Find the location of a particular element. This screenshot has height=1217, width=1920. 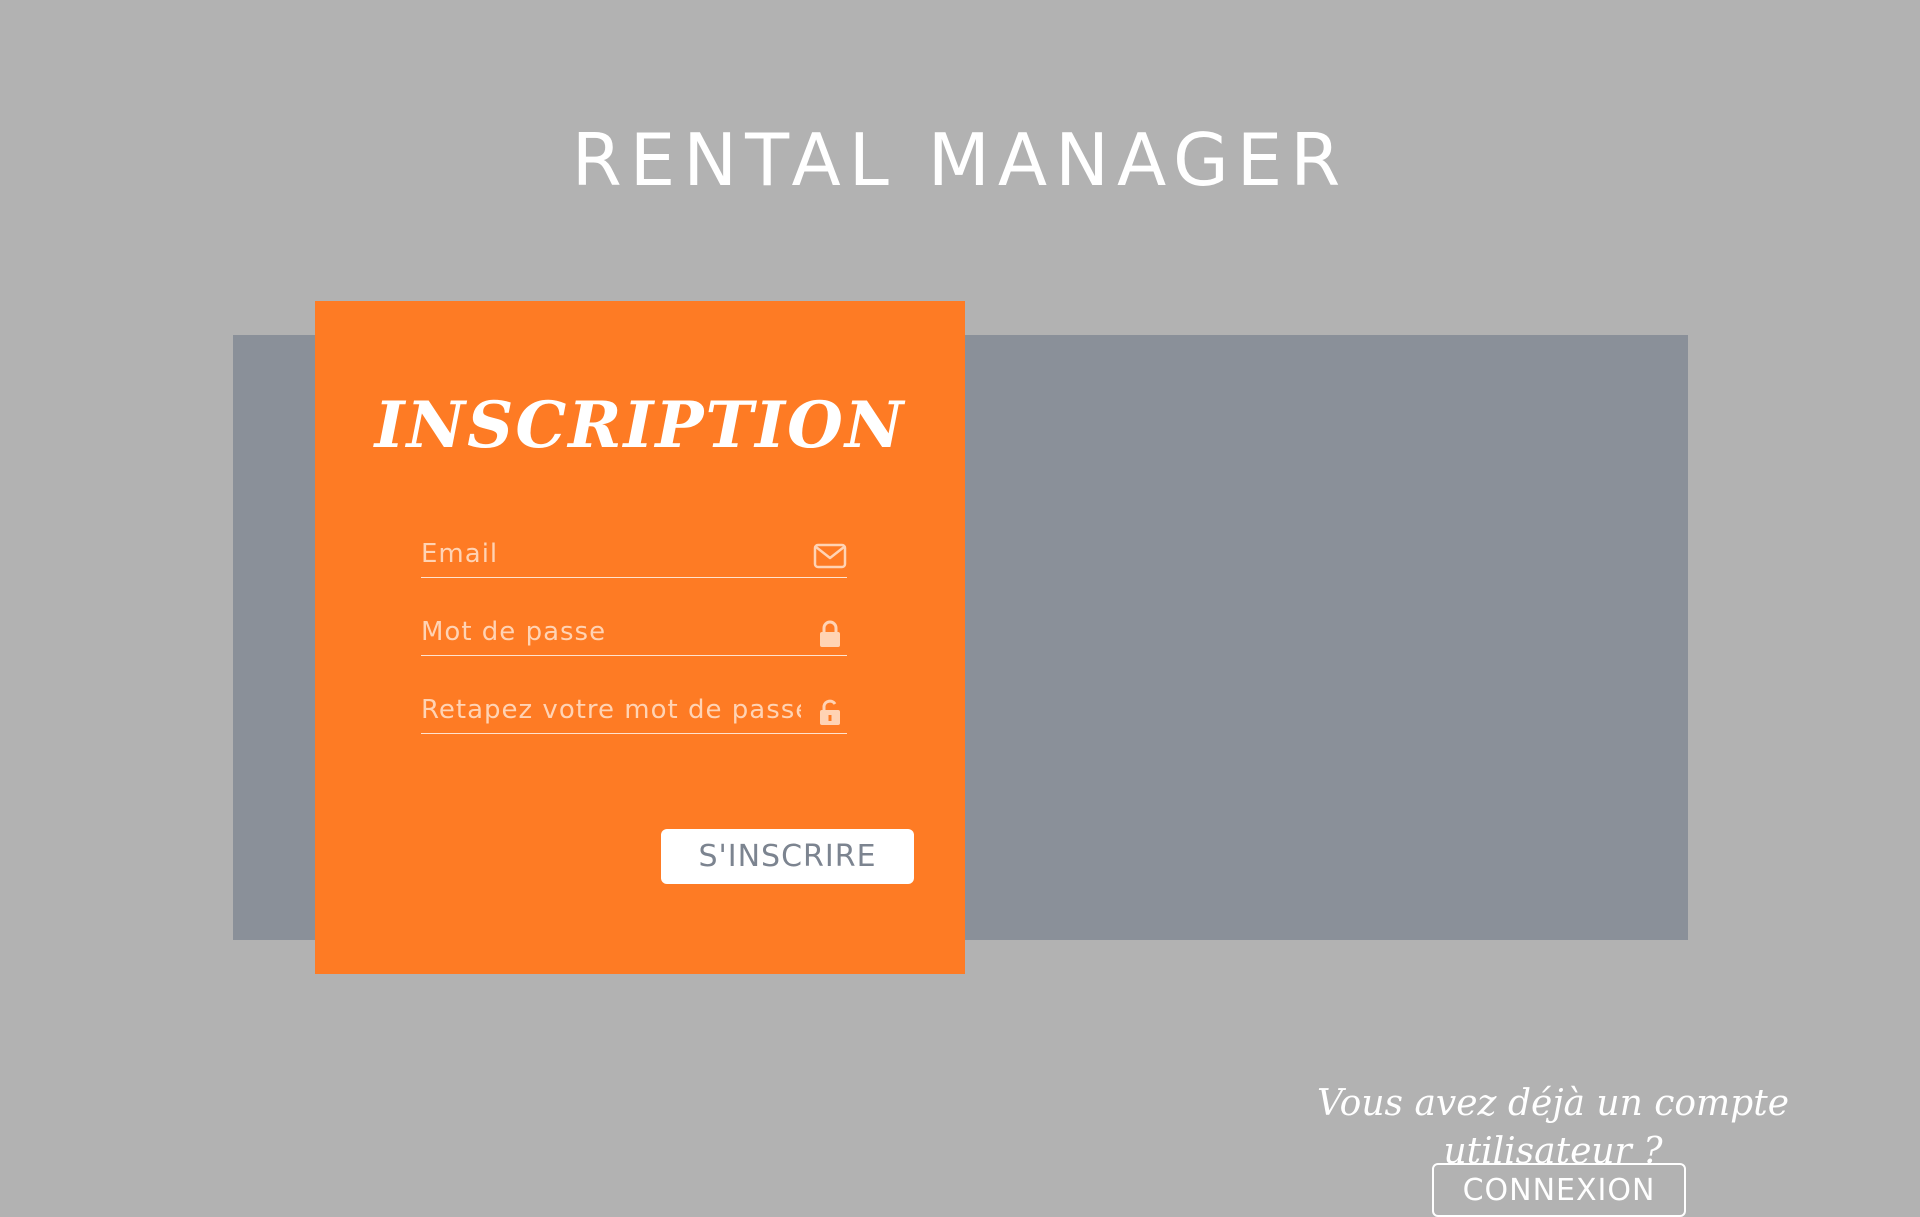

confirm-password-field is located at coordinates (611, 710).